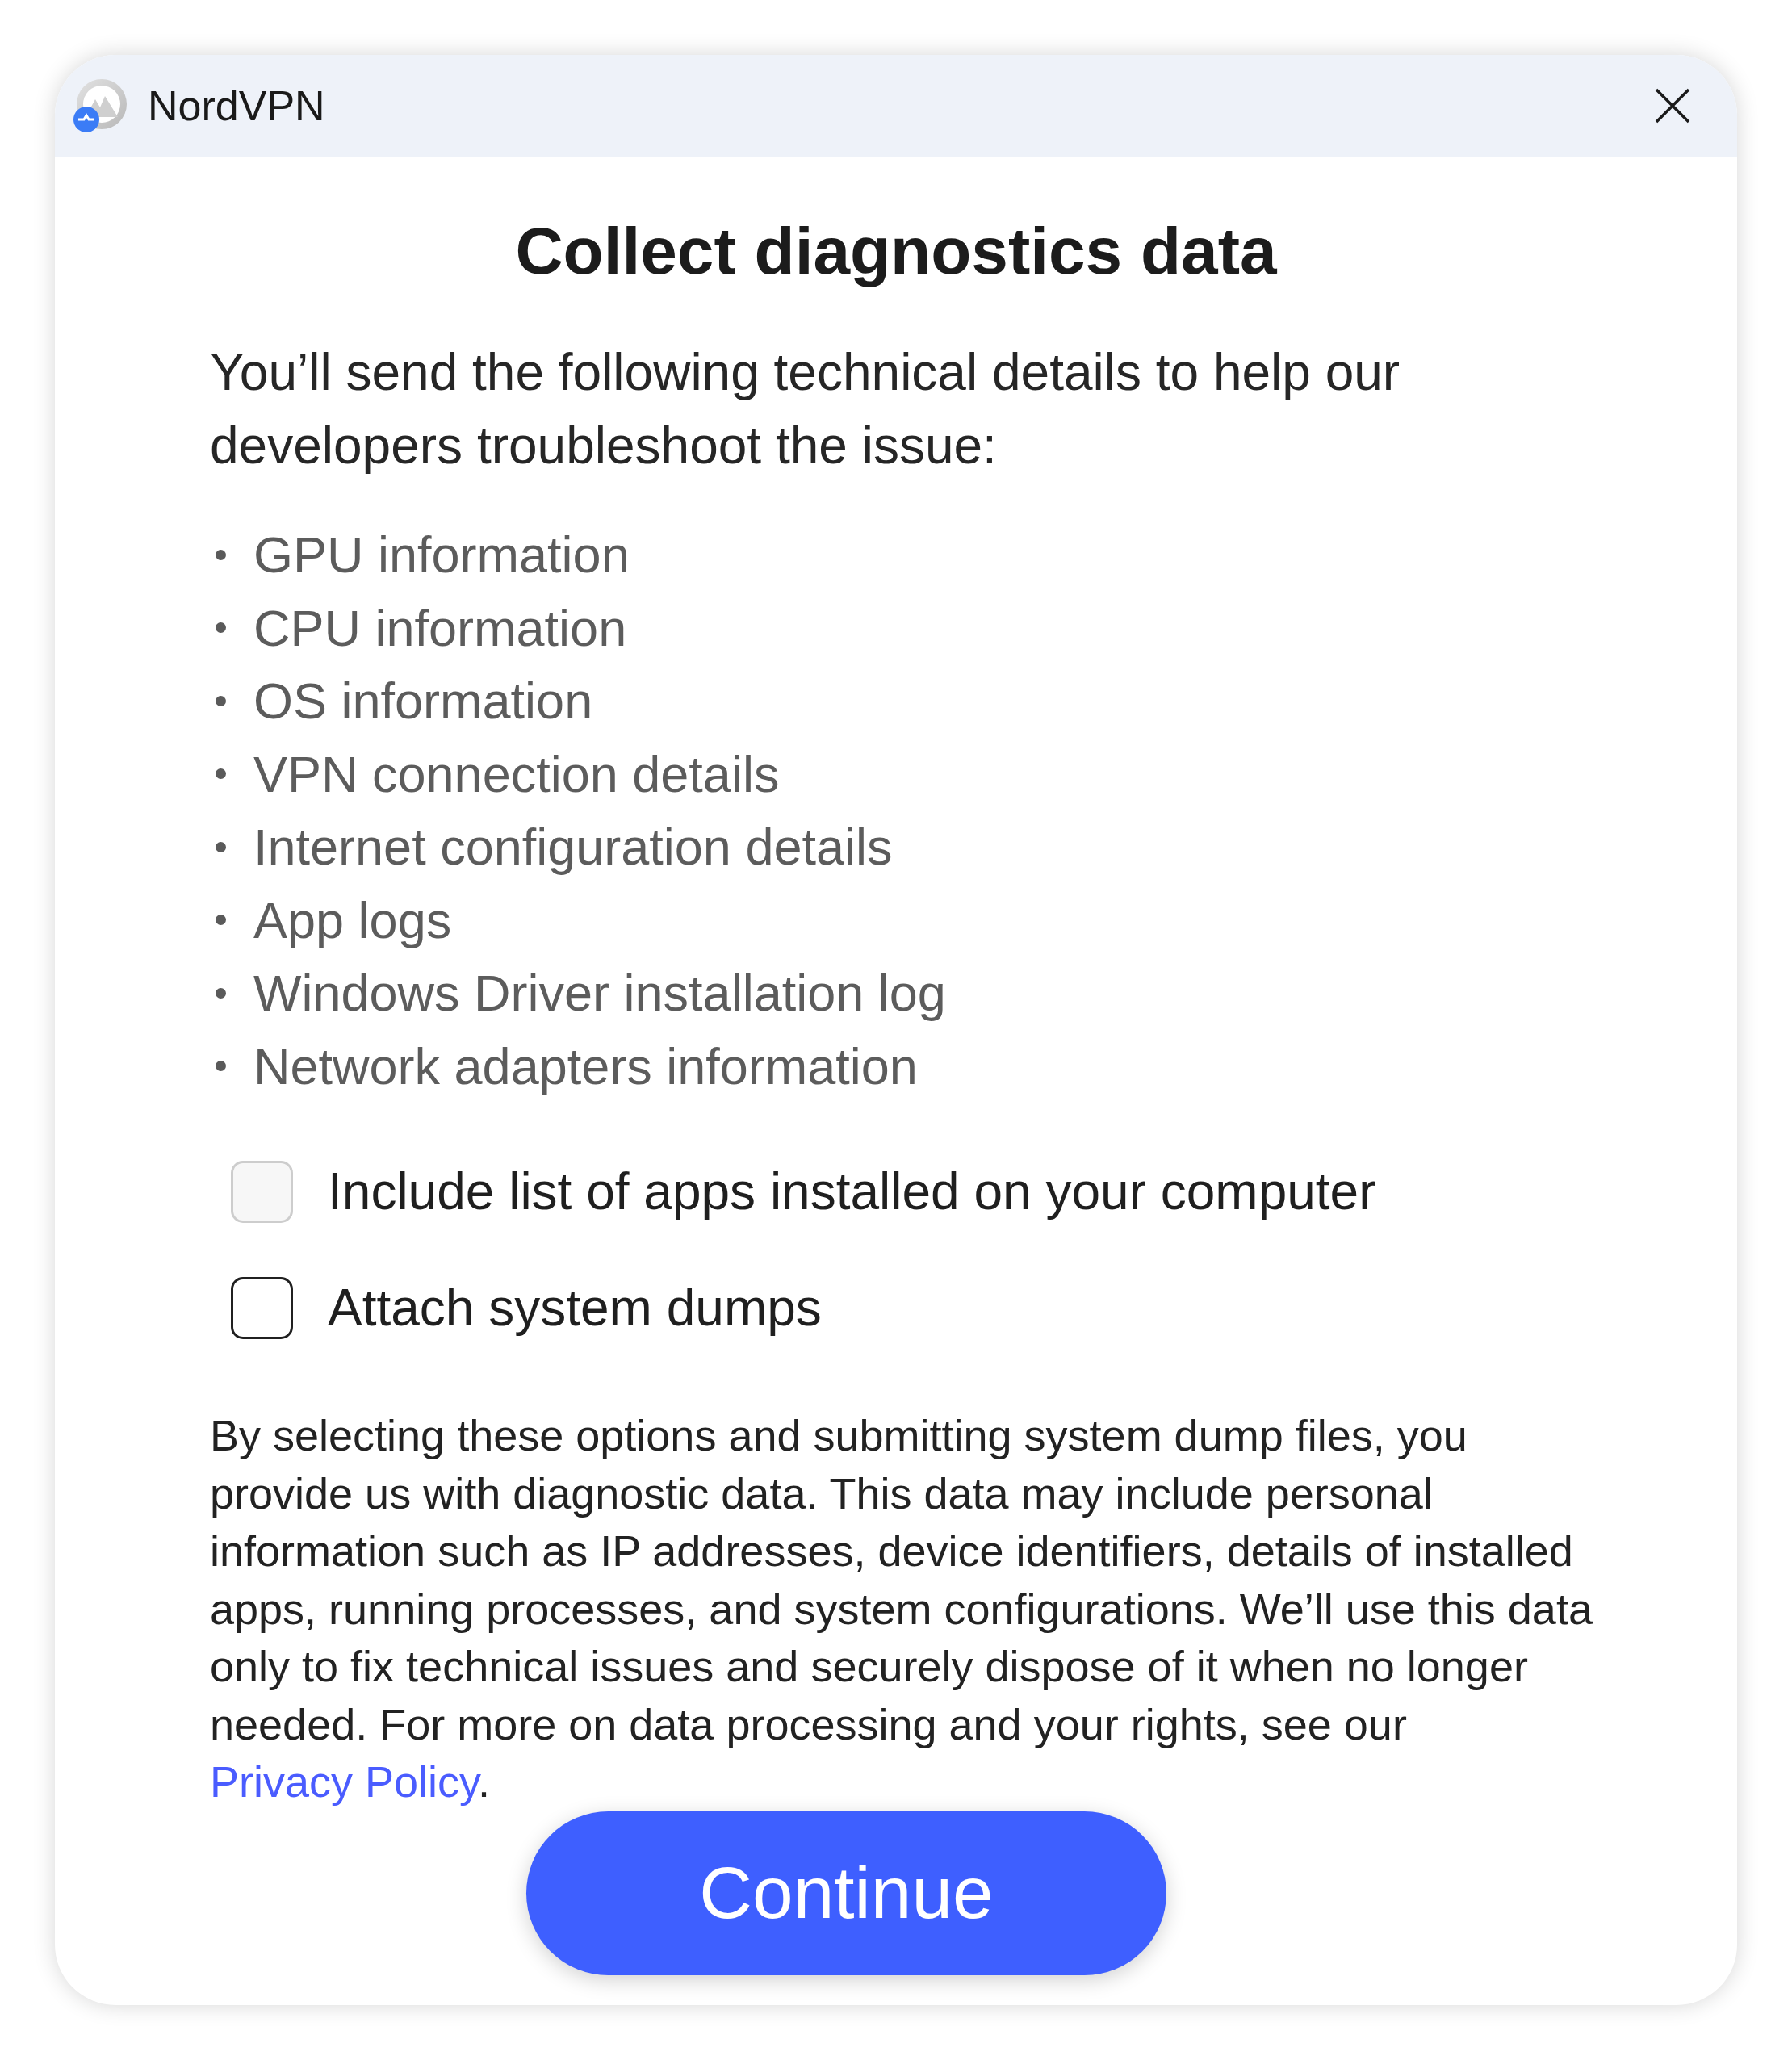 This screenshot has height=2060, width=1792. Describe the element at coordinates (440, 628) in the screenshot. I see `detail-item: CPU information` at that location.